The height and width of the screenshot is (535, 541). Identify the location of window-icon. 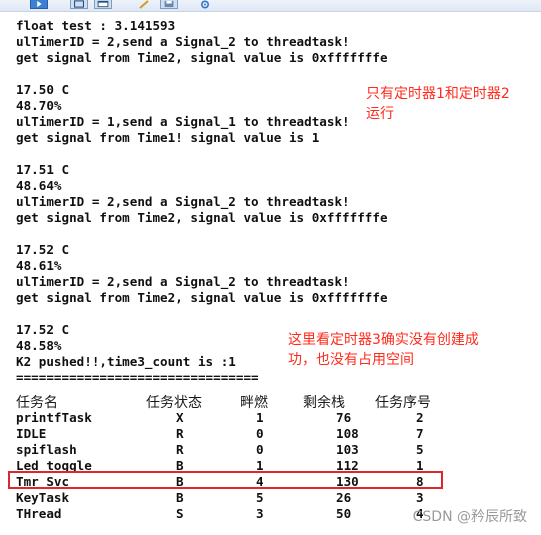
(103, 4).